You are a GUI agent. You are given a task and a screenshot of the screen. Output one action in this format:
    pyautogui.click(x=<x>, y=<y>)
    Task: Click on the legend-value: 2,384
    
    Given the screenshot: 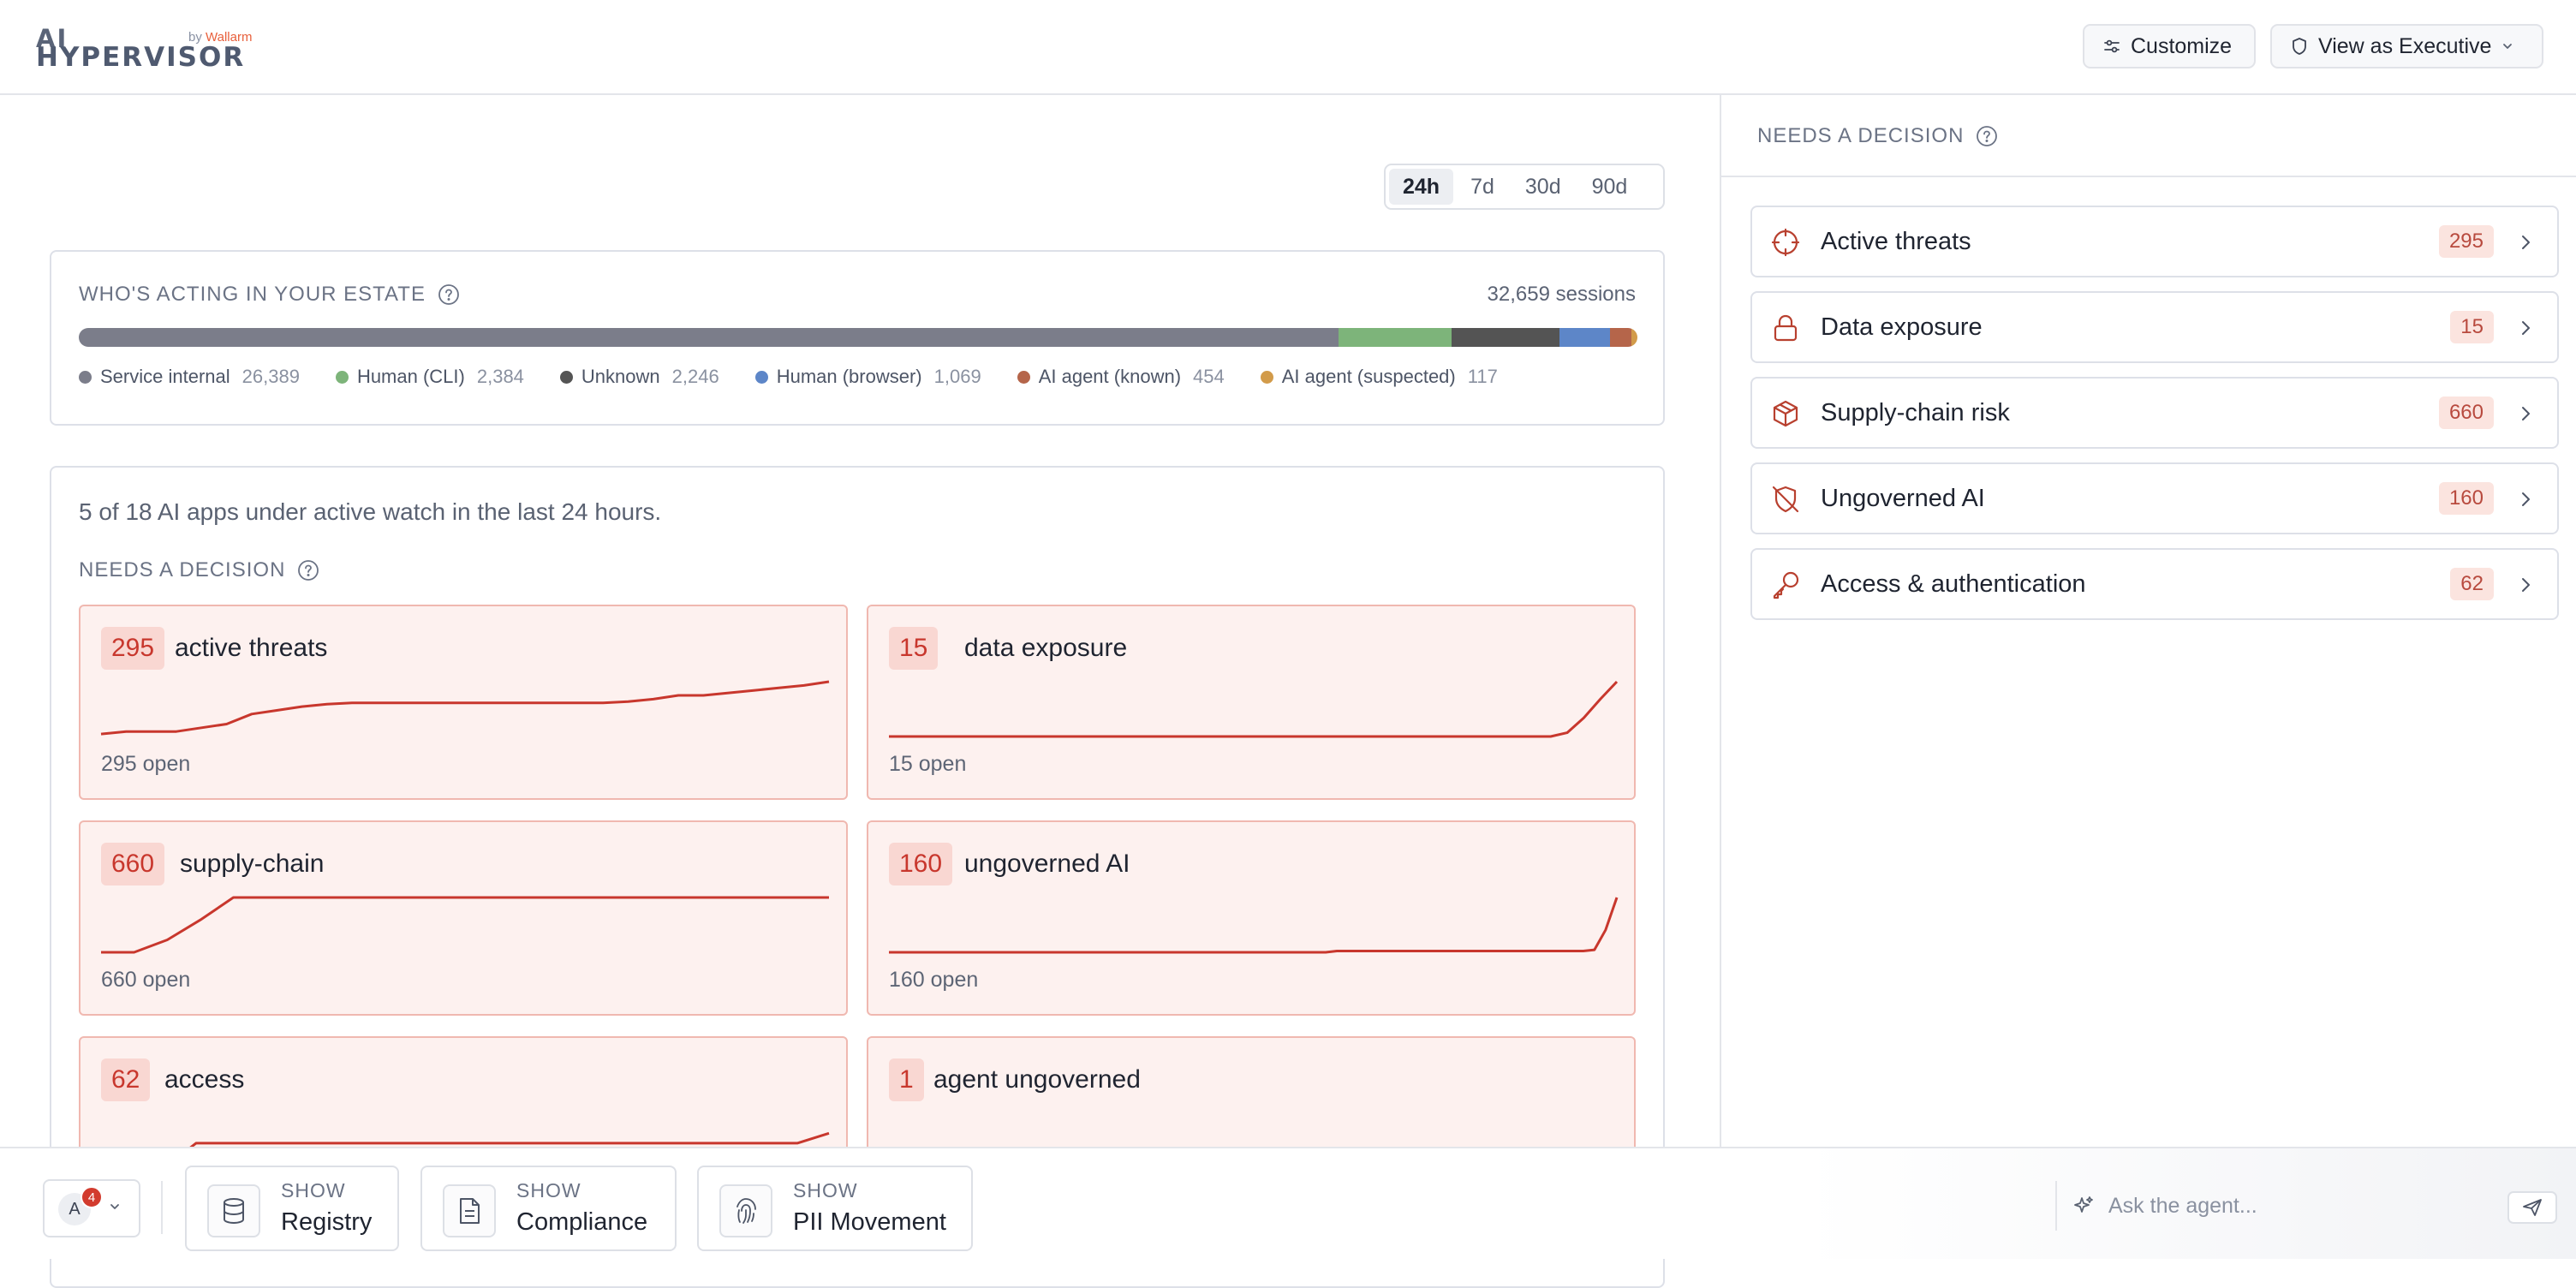 What is the action you would take?
    pyautogui.click(x=500, y=376)
    